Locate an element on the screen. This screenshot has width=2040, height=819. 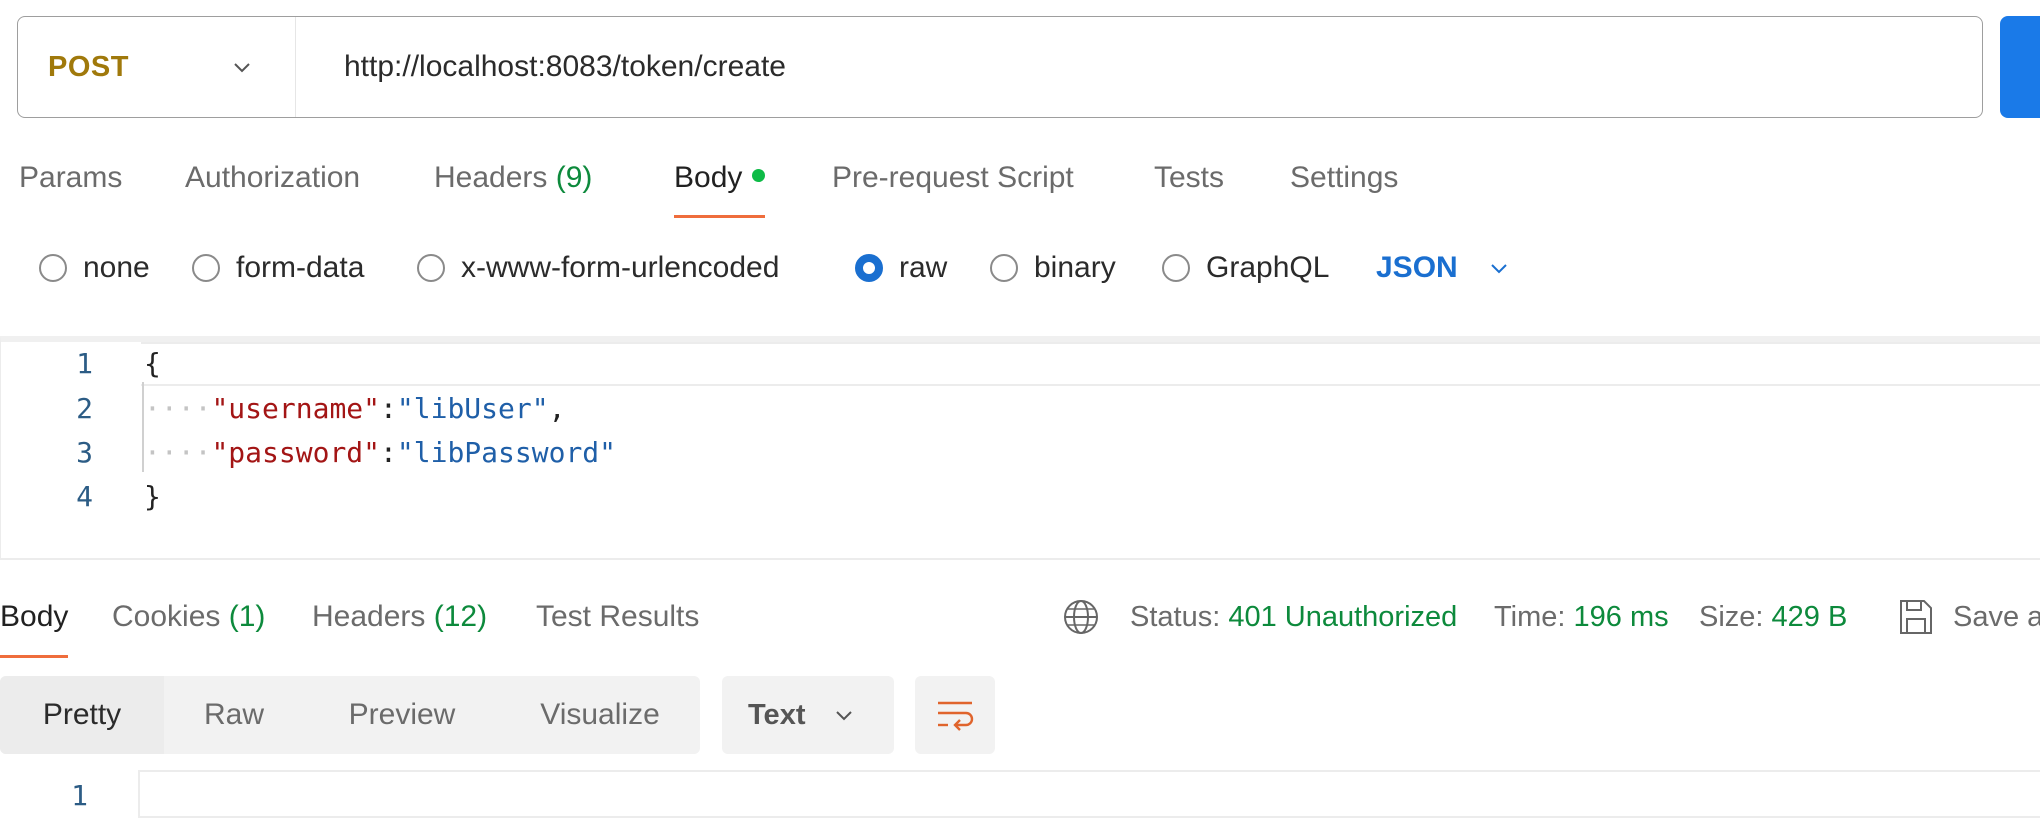
view-mode-label: Preview is located at coordinates (402, 714).